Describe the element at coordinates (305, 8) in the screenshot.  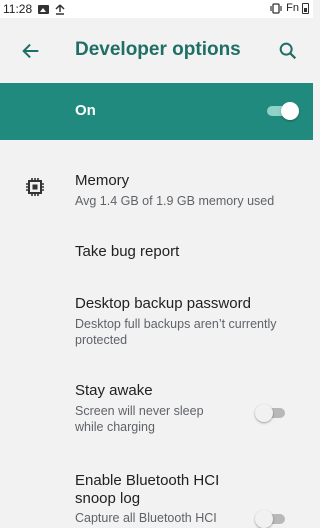
I see `battery-icon` at that location.